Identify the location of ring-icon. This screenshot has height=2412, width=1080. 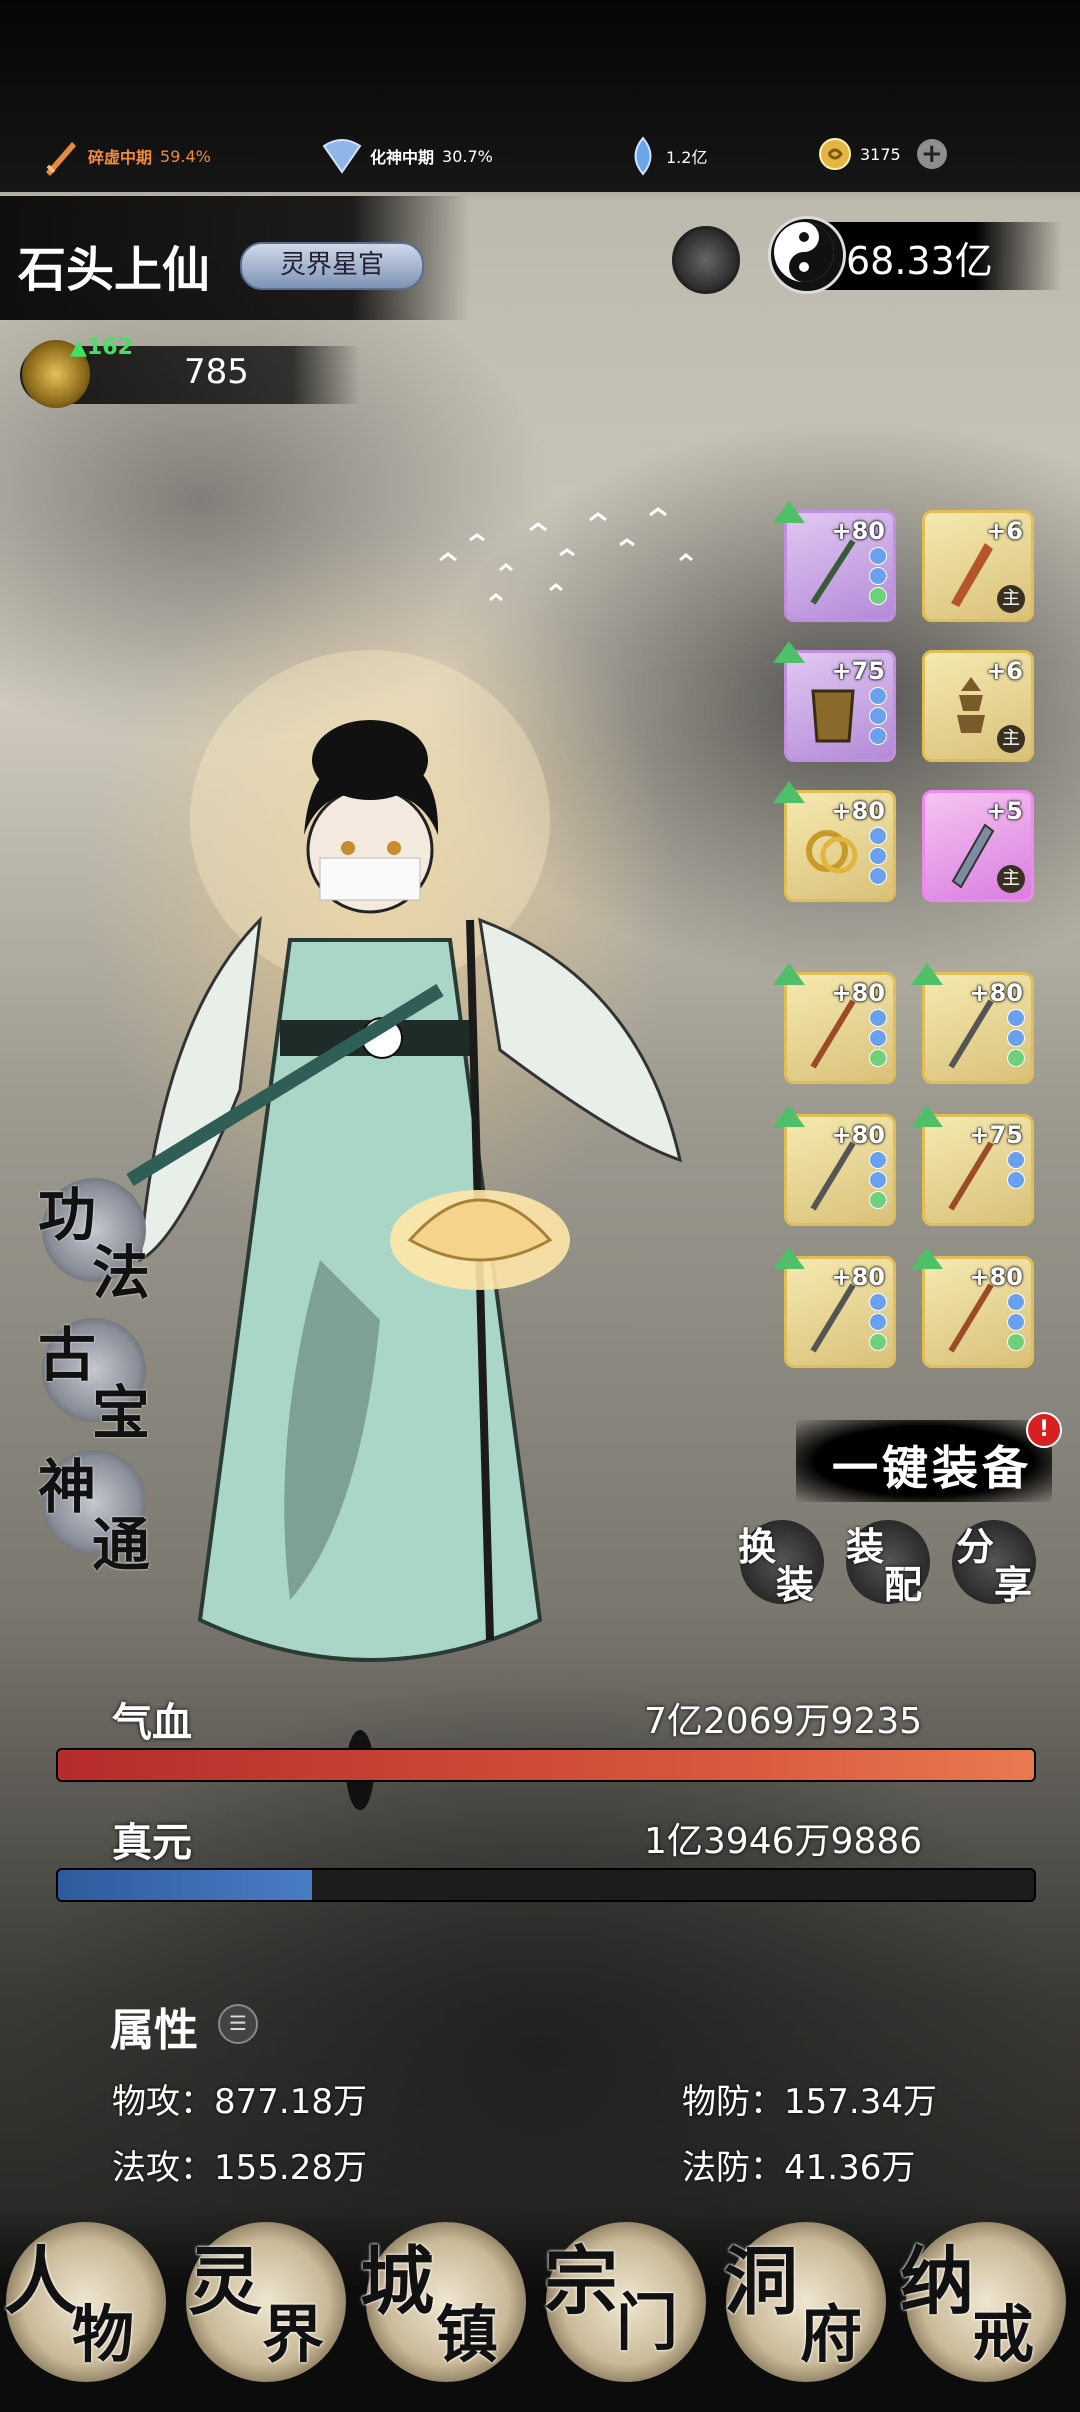
(706, 260).